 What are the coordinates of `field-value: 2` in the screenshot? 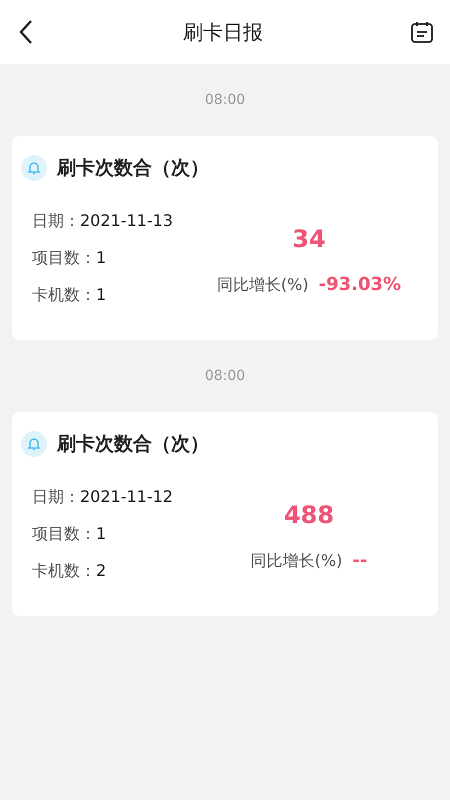 It's located at (101, 571).